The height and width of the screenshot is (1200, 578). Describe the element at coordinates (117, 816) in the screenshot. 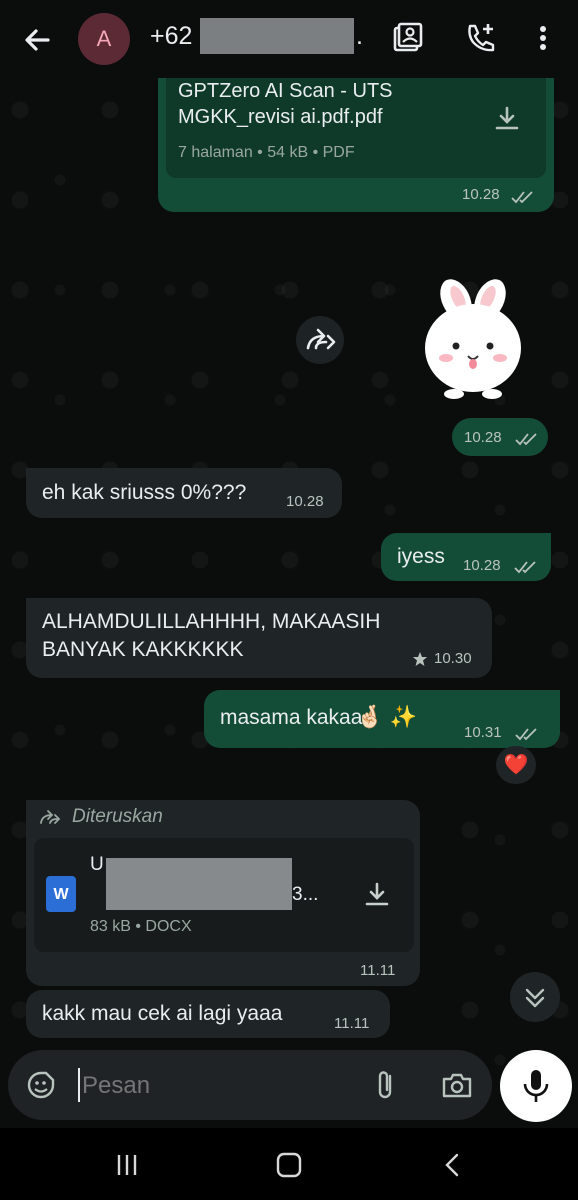

I see `forwarded-label: Diteruskan` at that location.